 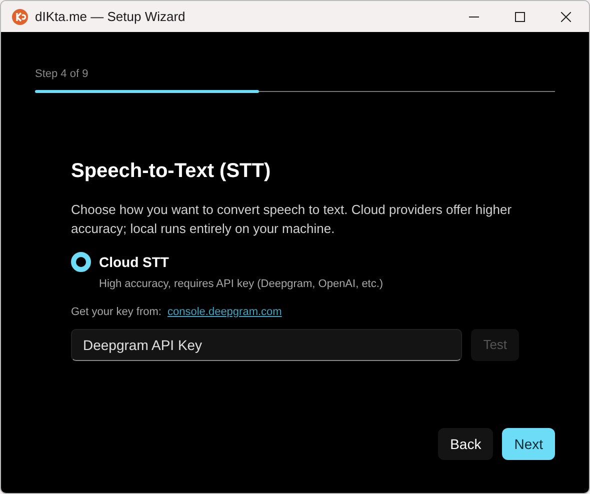 I want to click on radio-button, so click(x=81, y=262).